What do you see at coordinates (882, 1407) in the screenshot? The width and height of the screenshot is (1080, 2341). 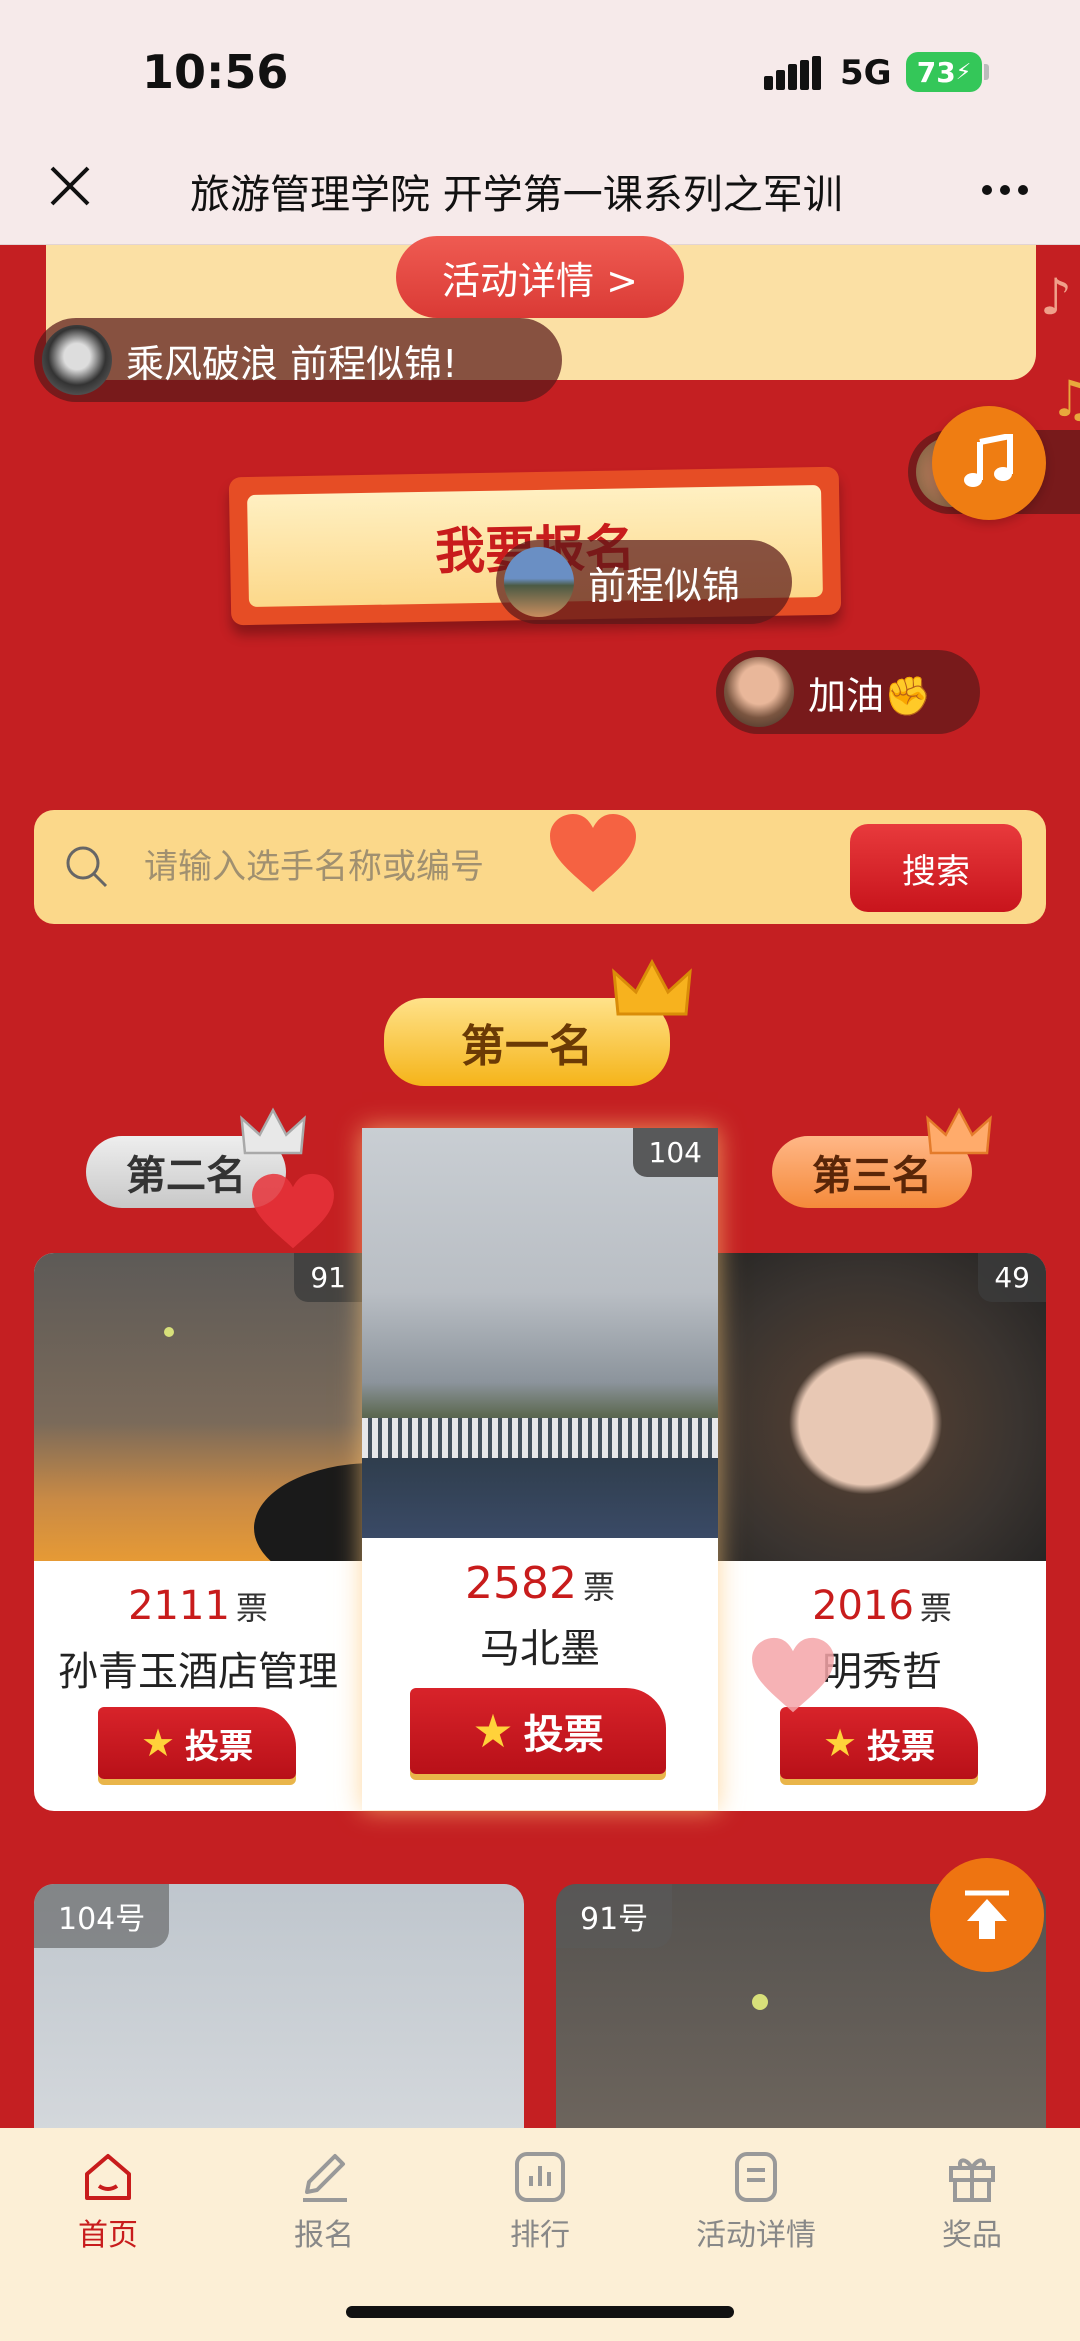 I see `contestant-photo: 49` at bounding box center [882, 1407].